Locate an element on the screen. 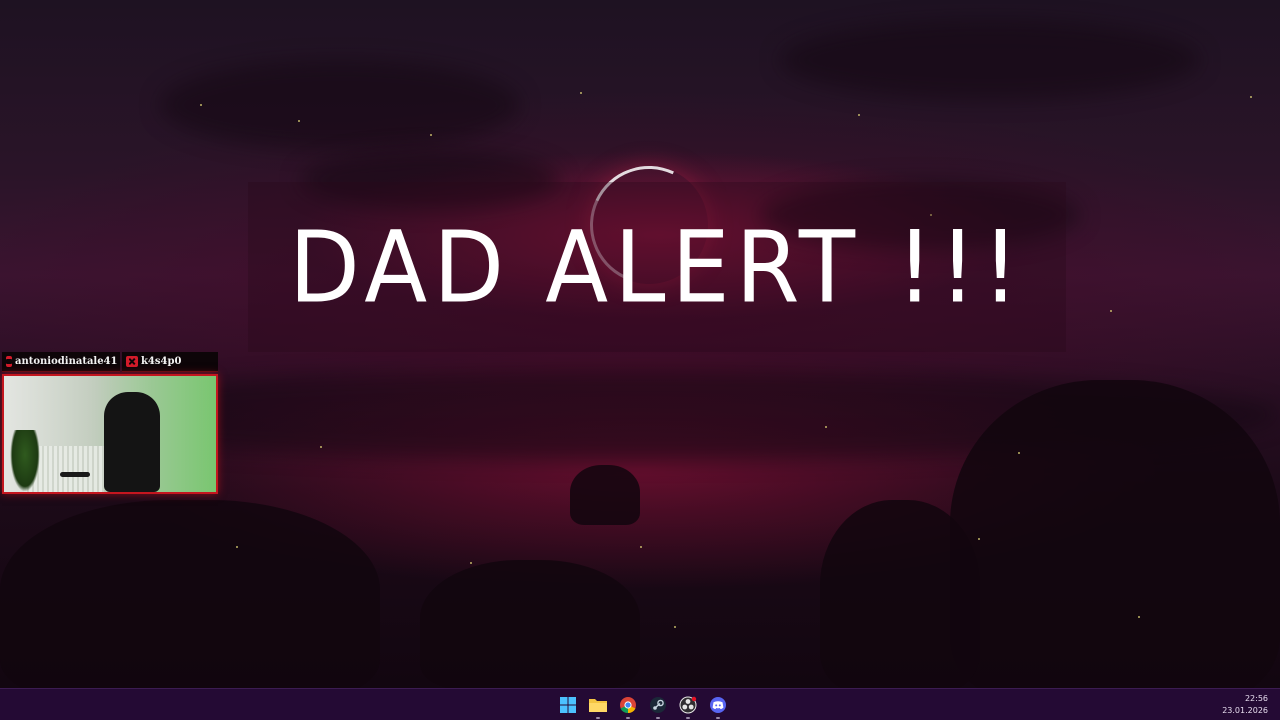  social-tag-x: k4s4p0 is located at coordinates (170, 362).